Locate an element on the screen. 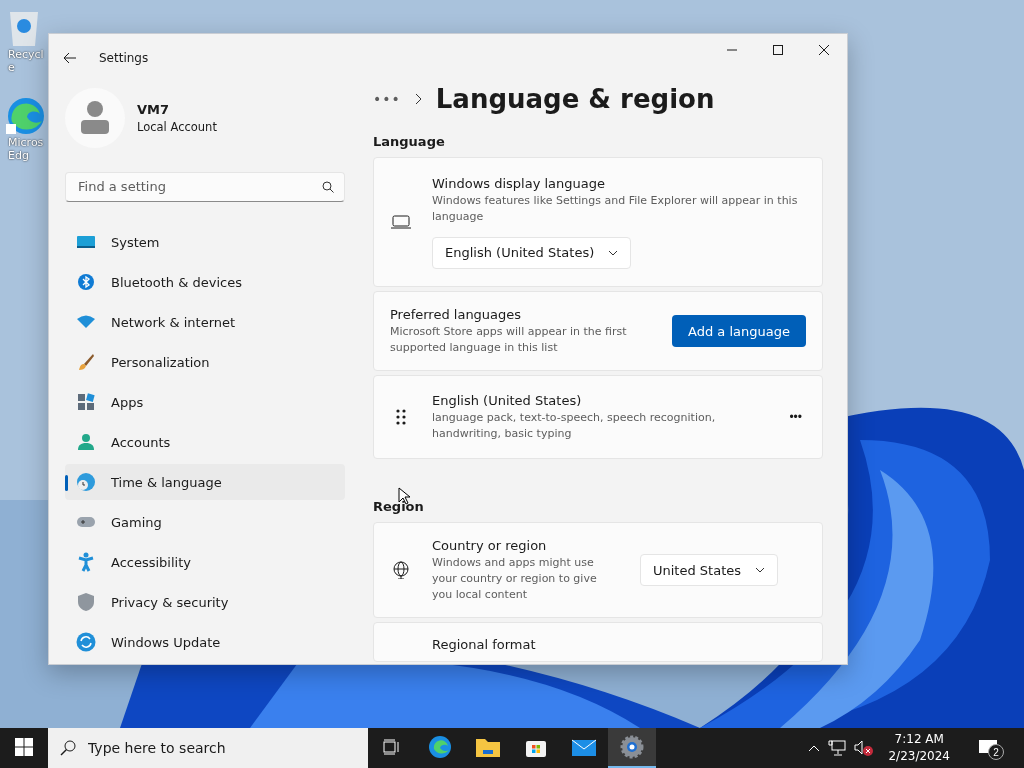 This screenshot has width=1024, height=768. gear-icon is located at coordinates (632, 747).